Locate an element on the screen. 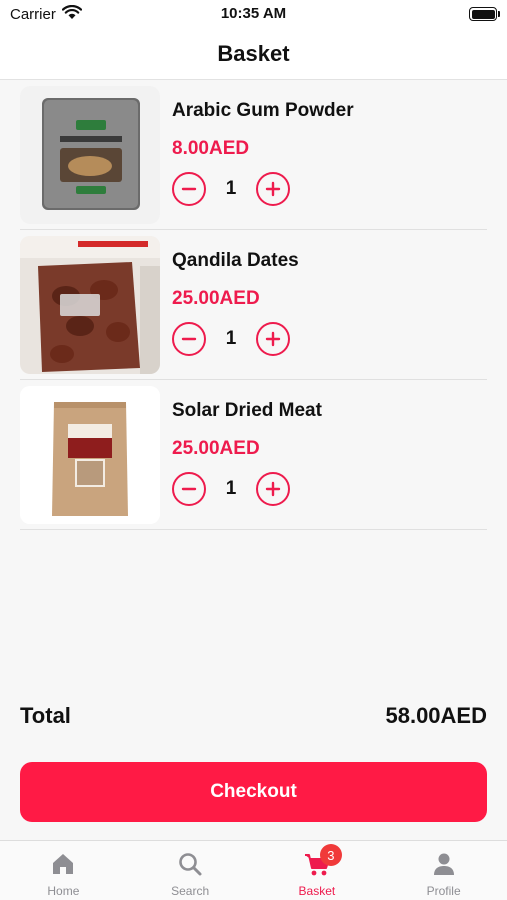 This screenshot has width=507, height=900. tab-bar: Home Search 3 Basket Profile is located at coordinates (253, 870).